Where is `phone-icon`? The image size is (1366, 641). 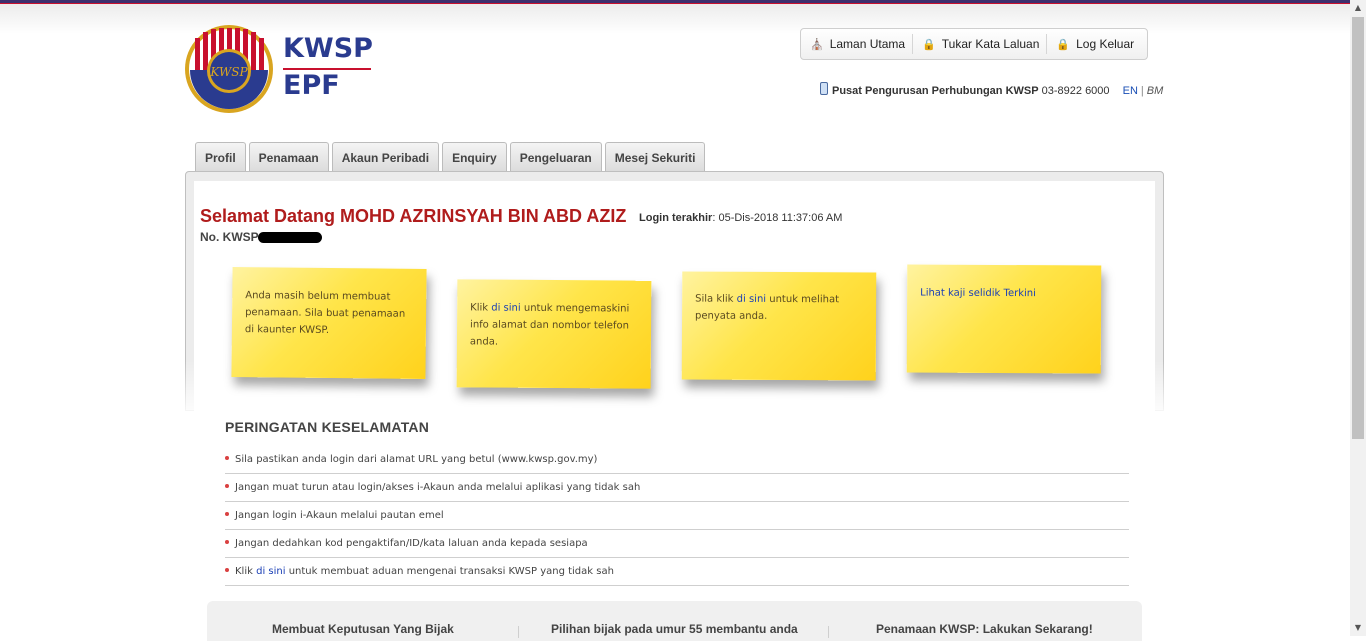 phone-icon is located at coordinates (824, 88).